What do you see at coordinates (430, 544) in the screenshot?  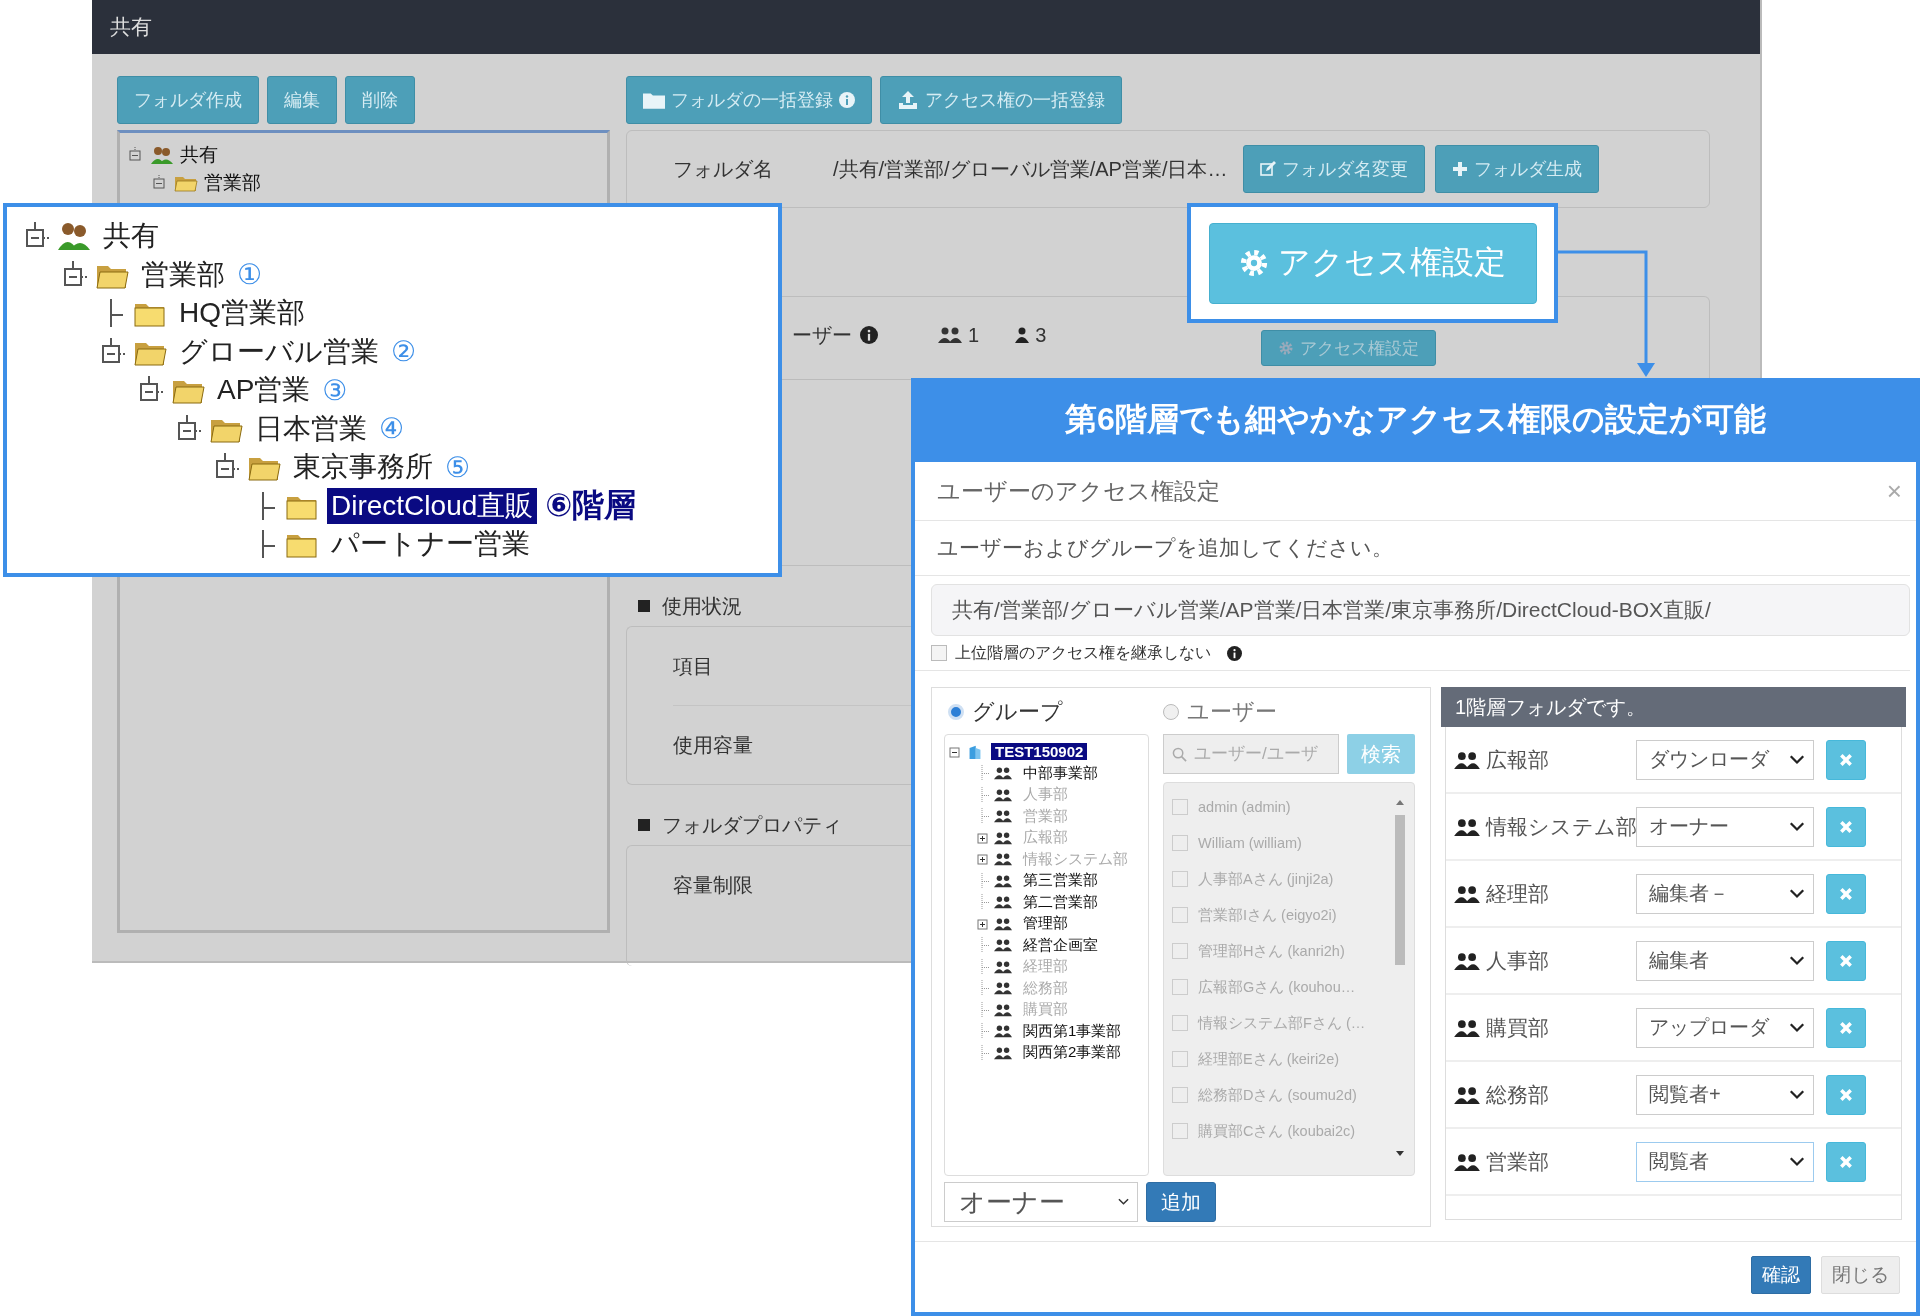 I see `tree-item: パートナー営業` at bounding box center [430, 544].